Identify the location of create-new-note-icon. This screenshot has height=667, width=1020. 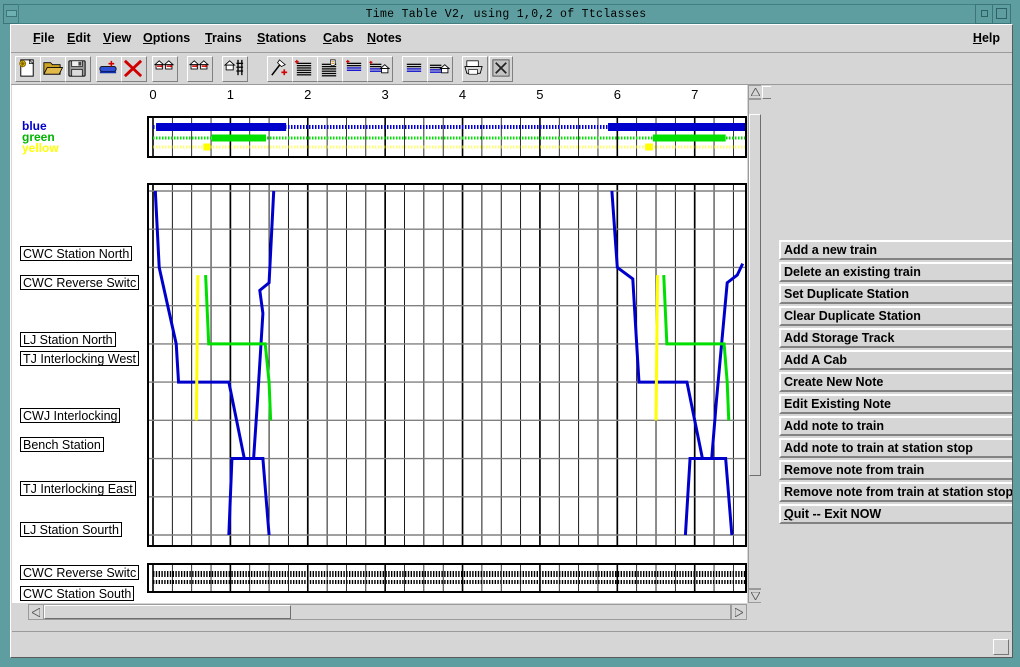
(303, 67).